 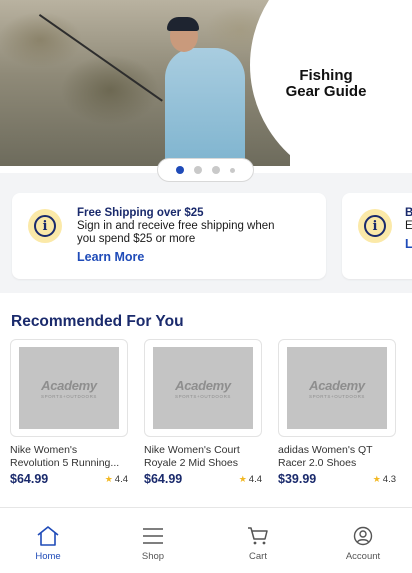 I want to click on bottom-nav: Home Shop Cart Account, so click(x=206, y=540).